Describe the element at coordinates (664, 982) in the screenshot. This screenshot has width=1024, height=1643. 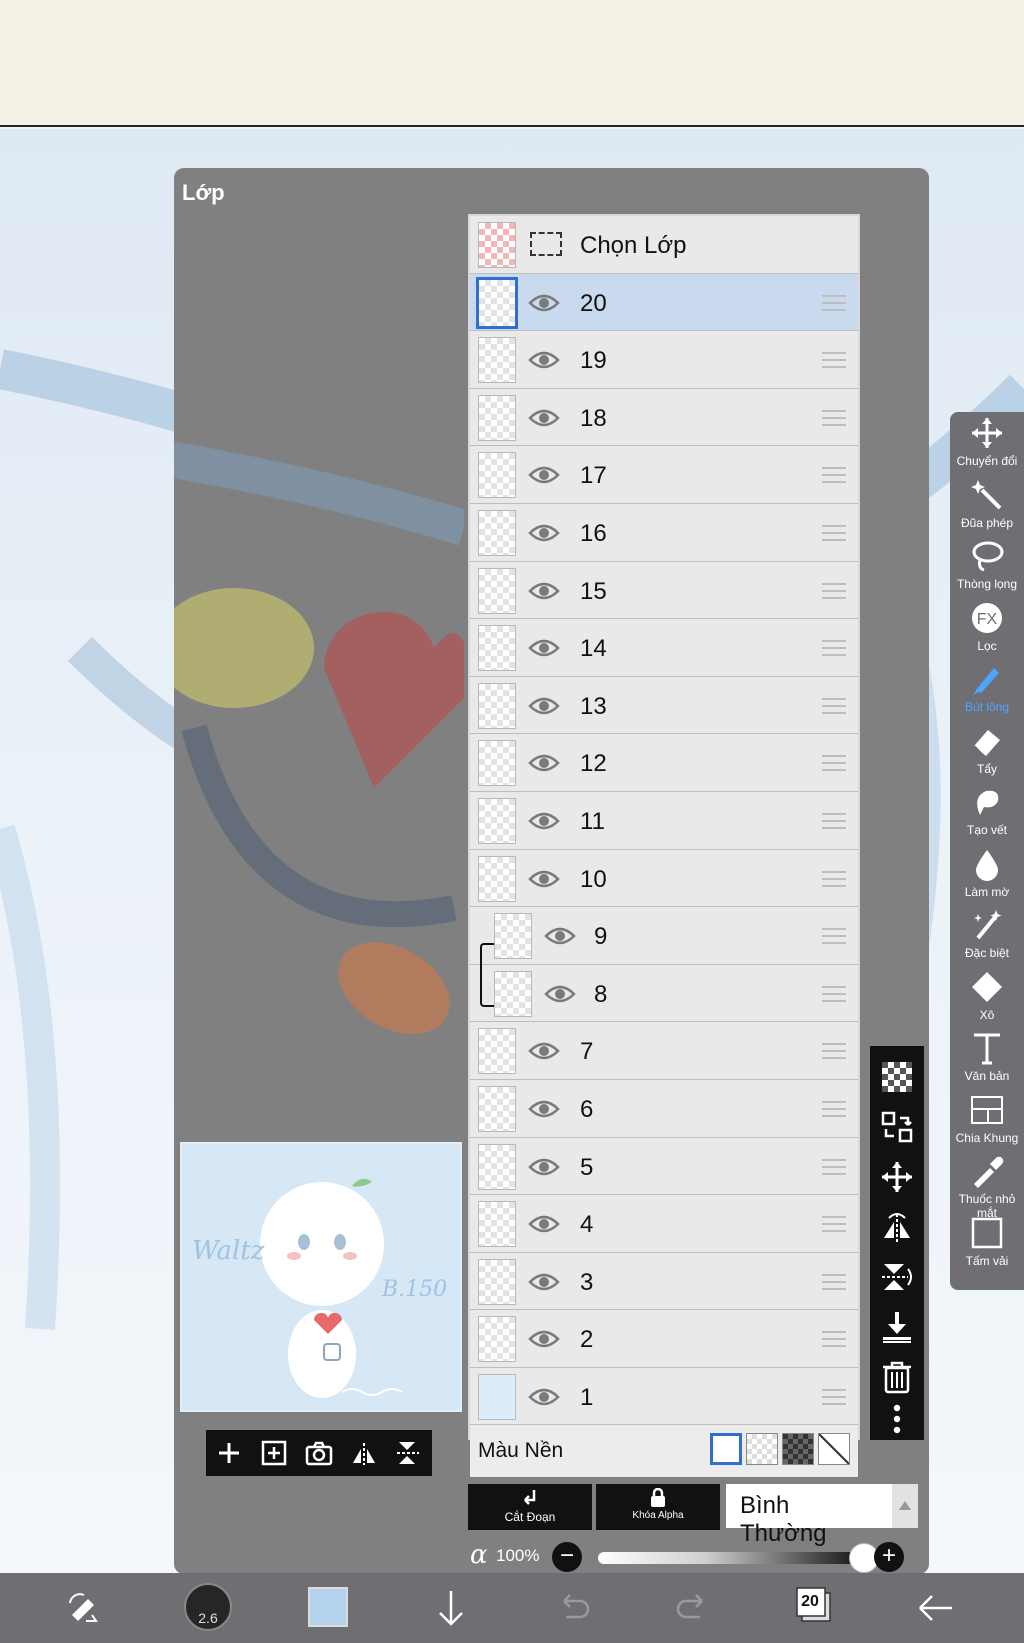
I see `layer-row: 8` at that location.